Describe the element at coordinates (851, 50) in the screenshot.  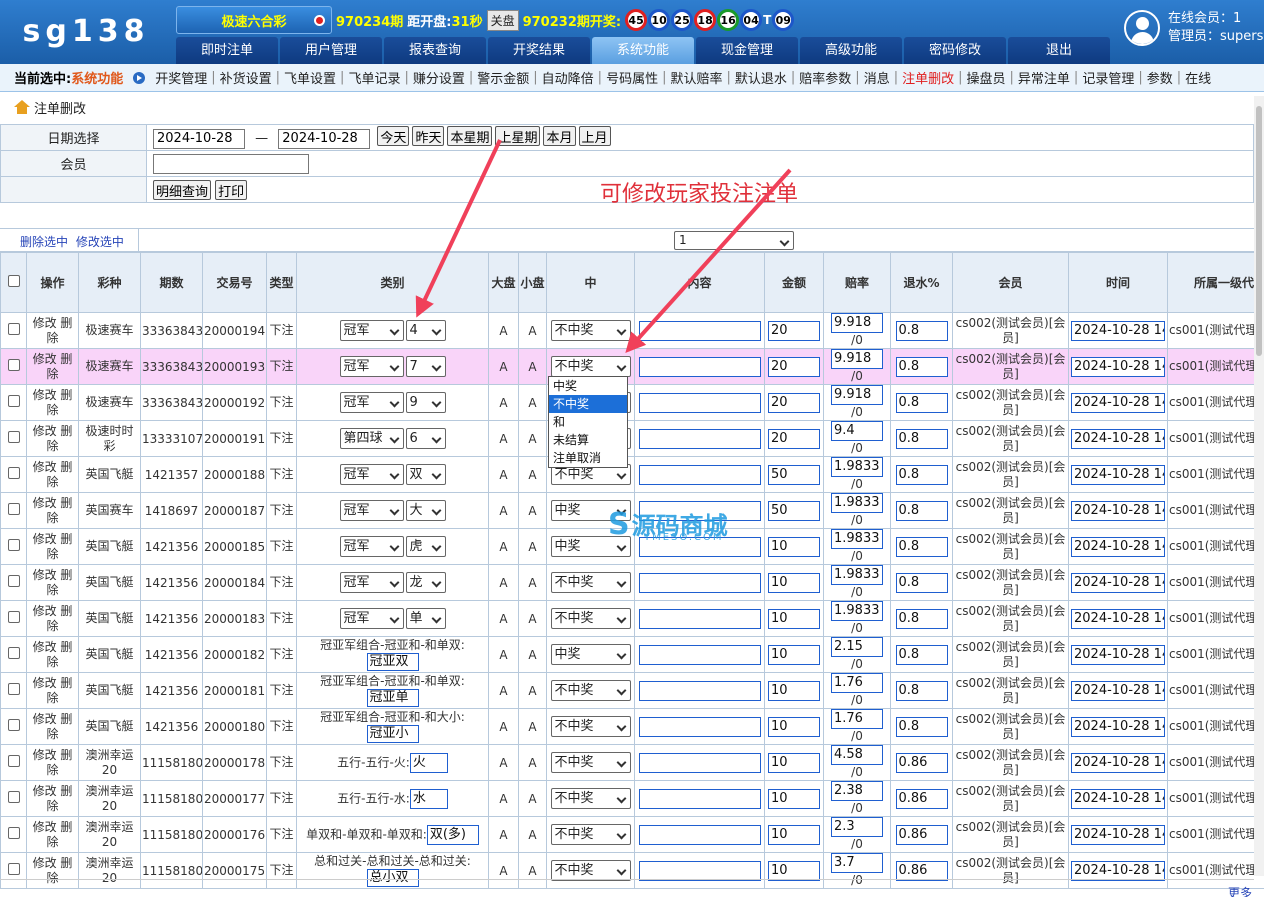
I see `tab-7: 高级功能` at that location.